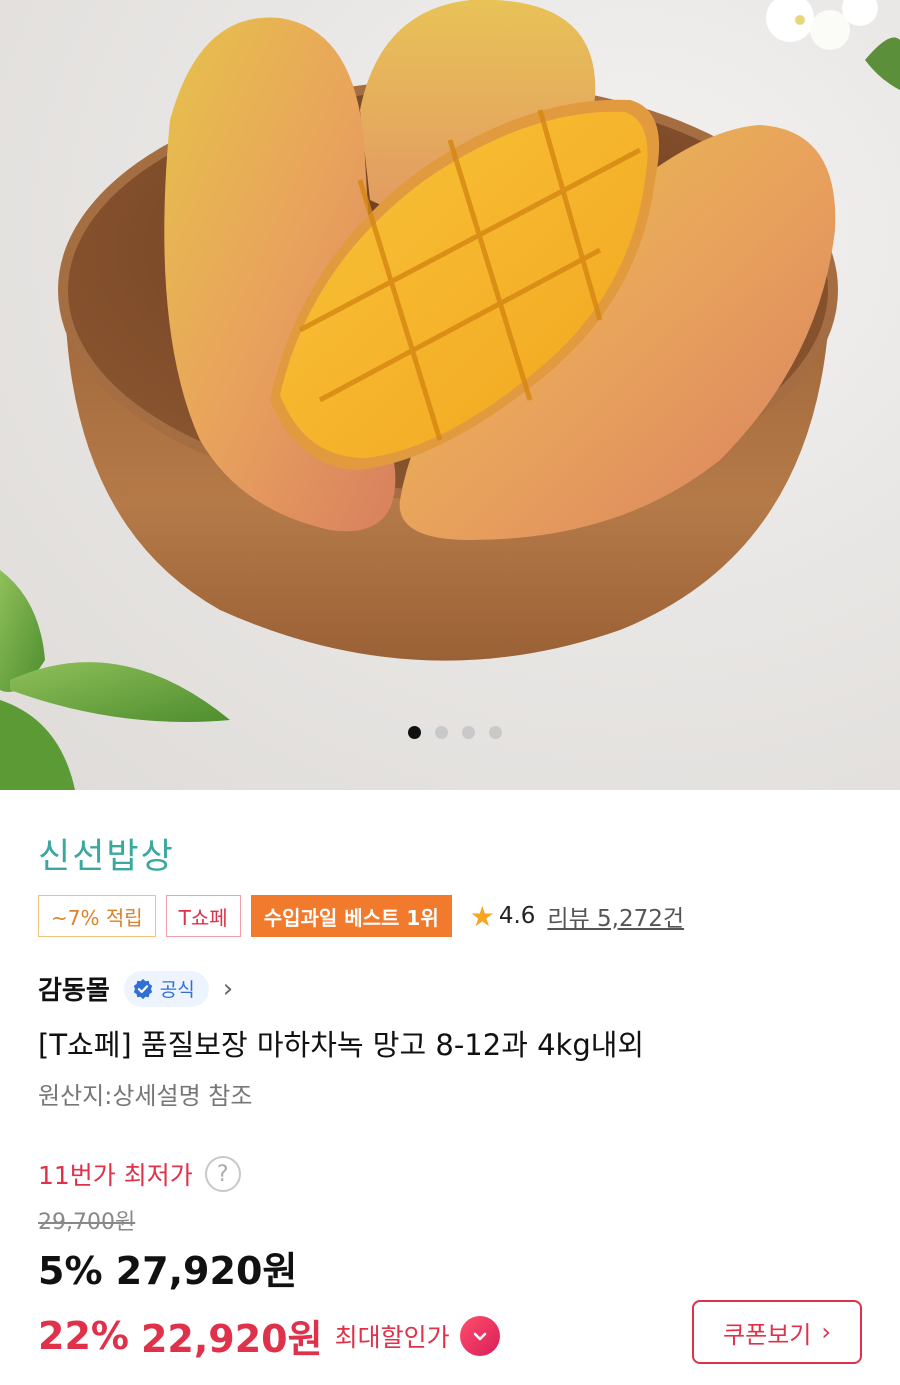  I want to click on best-rank-tag: 수입과일 베스트 1위, so click(351, 916).